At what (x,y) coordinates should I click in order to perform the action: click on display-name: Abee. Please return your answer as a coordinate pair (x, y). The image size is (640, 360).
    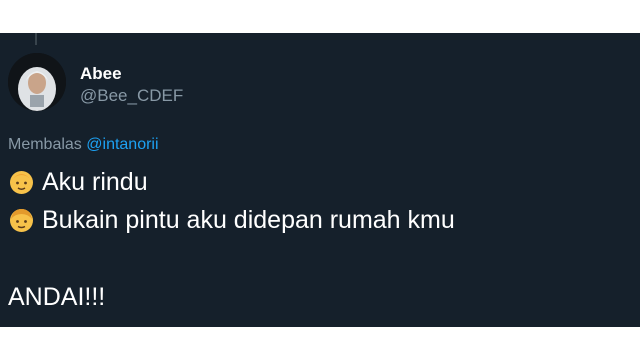
    Looking at the image, I should click on (101, 74).